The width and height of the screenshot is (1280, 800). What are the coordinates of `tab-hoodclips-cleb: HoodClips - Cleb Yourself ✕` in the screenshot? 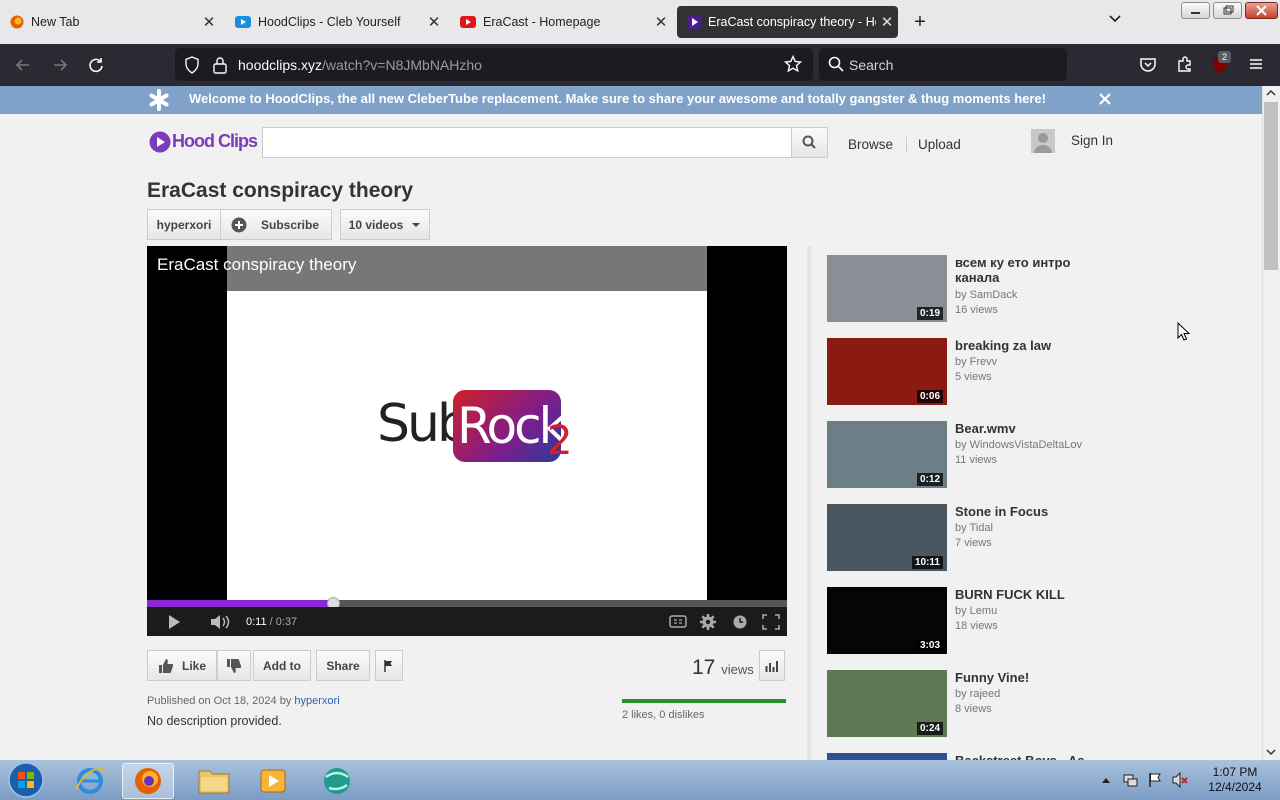 It's located at (335, 22).